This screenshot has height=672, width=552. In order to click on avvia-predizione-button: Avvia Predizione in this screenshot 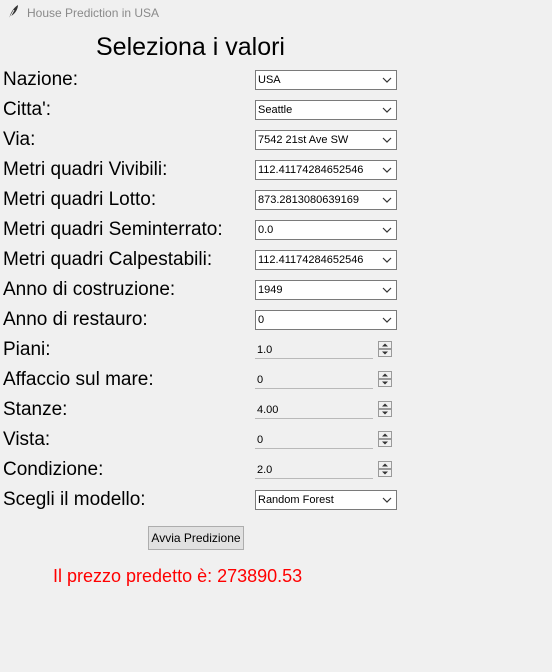, I will do `click(196, 538)`.